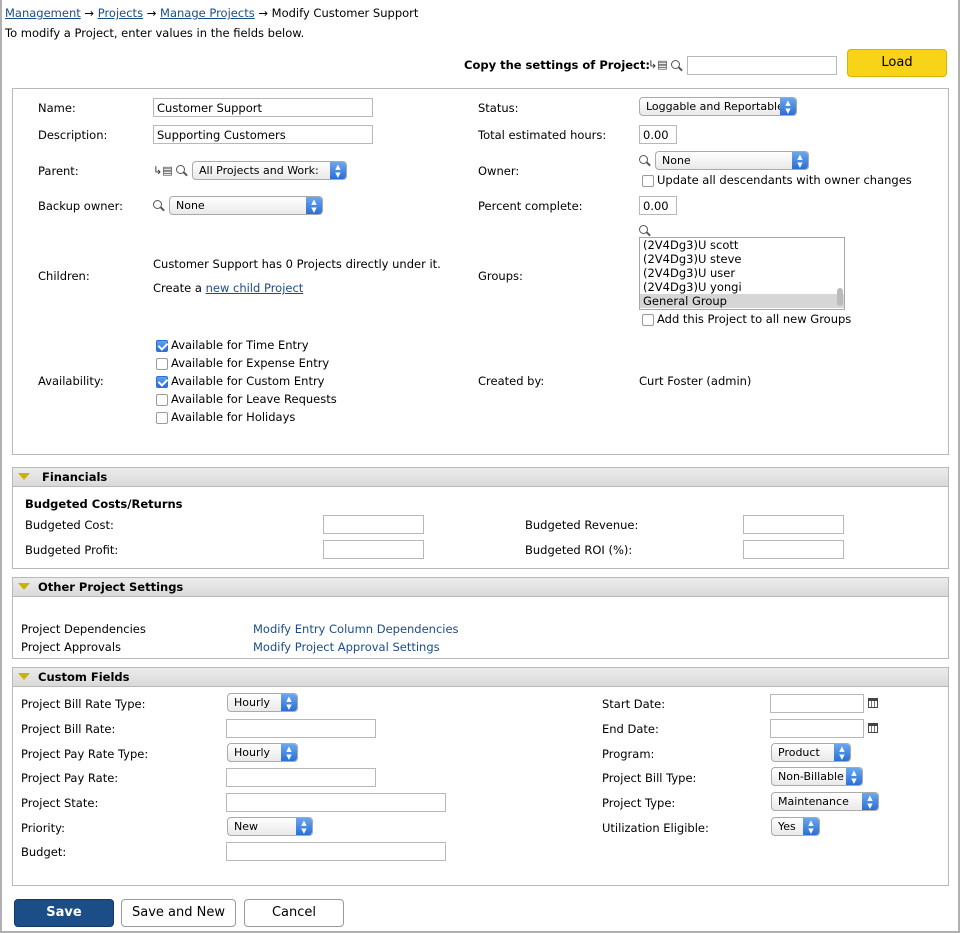  Describe the element at coordinates (162, 400) in the screenshot. I see `leave-requests-checkbox` at that location.